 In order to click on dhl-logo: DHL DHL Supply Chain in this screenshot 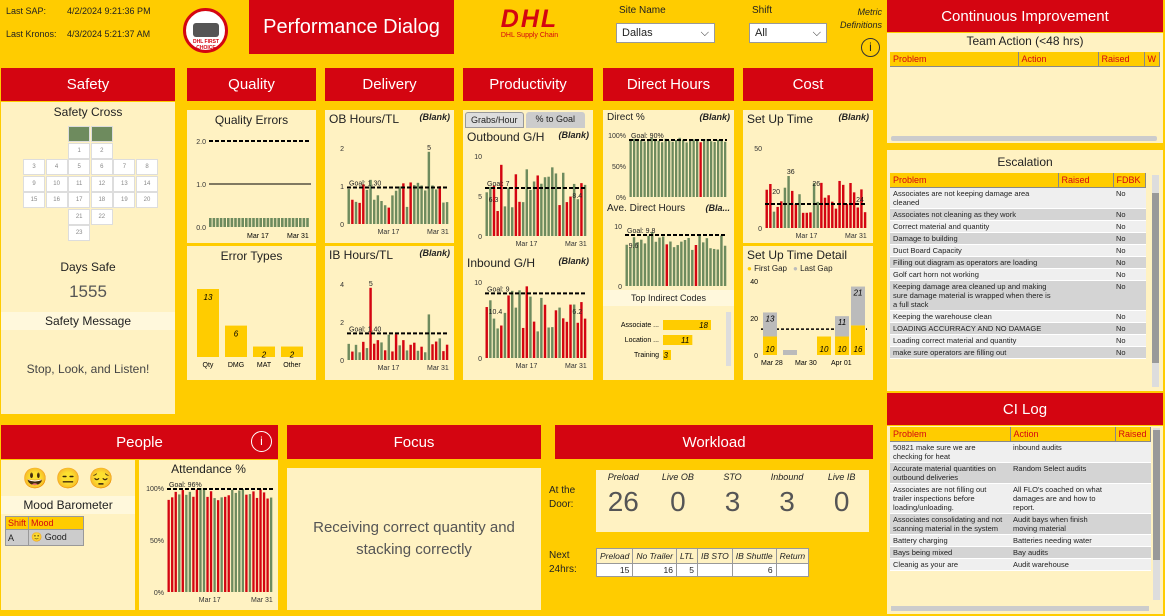, I will do `click(529, 22)`.